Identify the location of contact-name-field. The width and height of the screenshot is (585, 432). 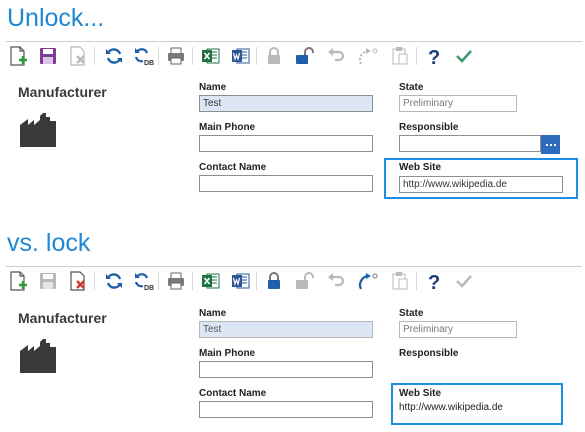
(286, 183).